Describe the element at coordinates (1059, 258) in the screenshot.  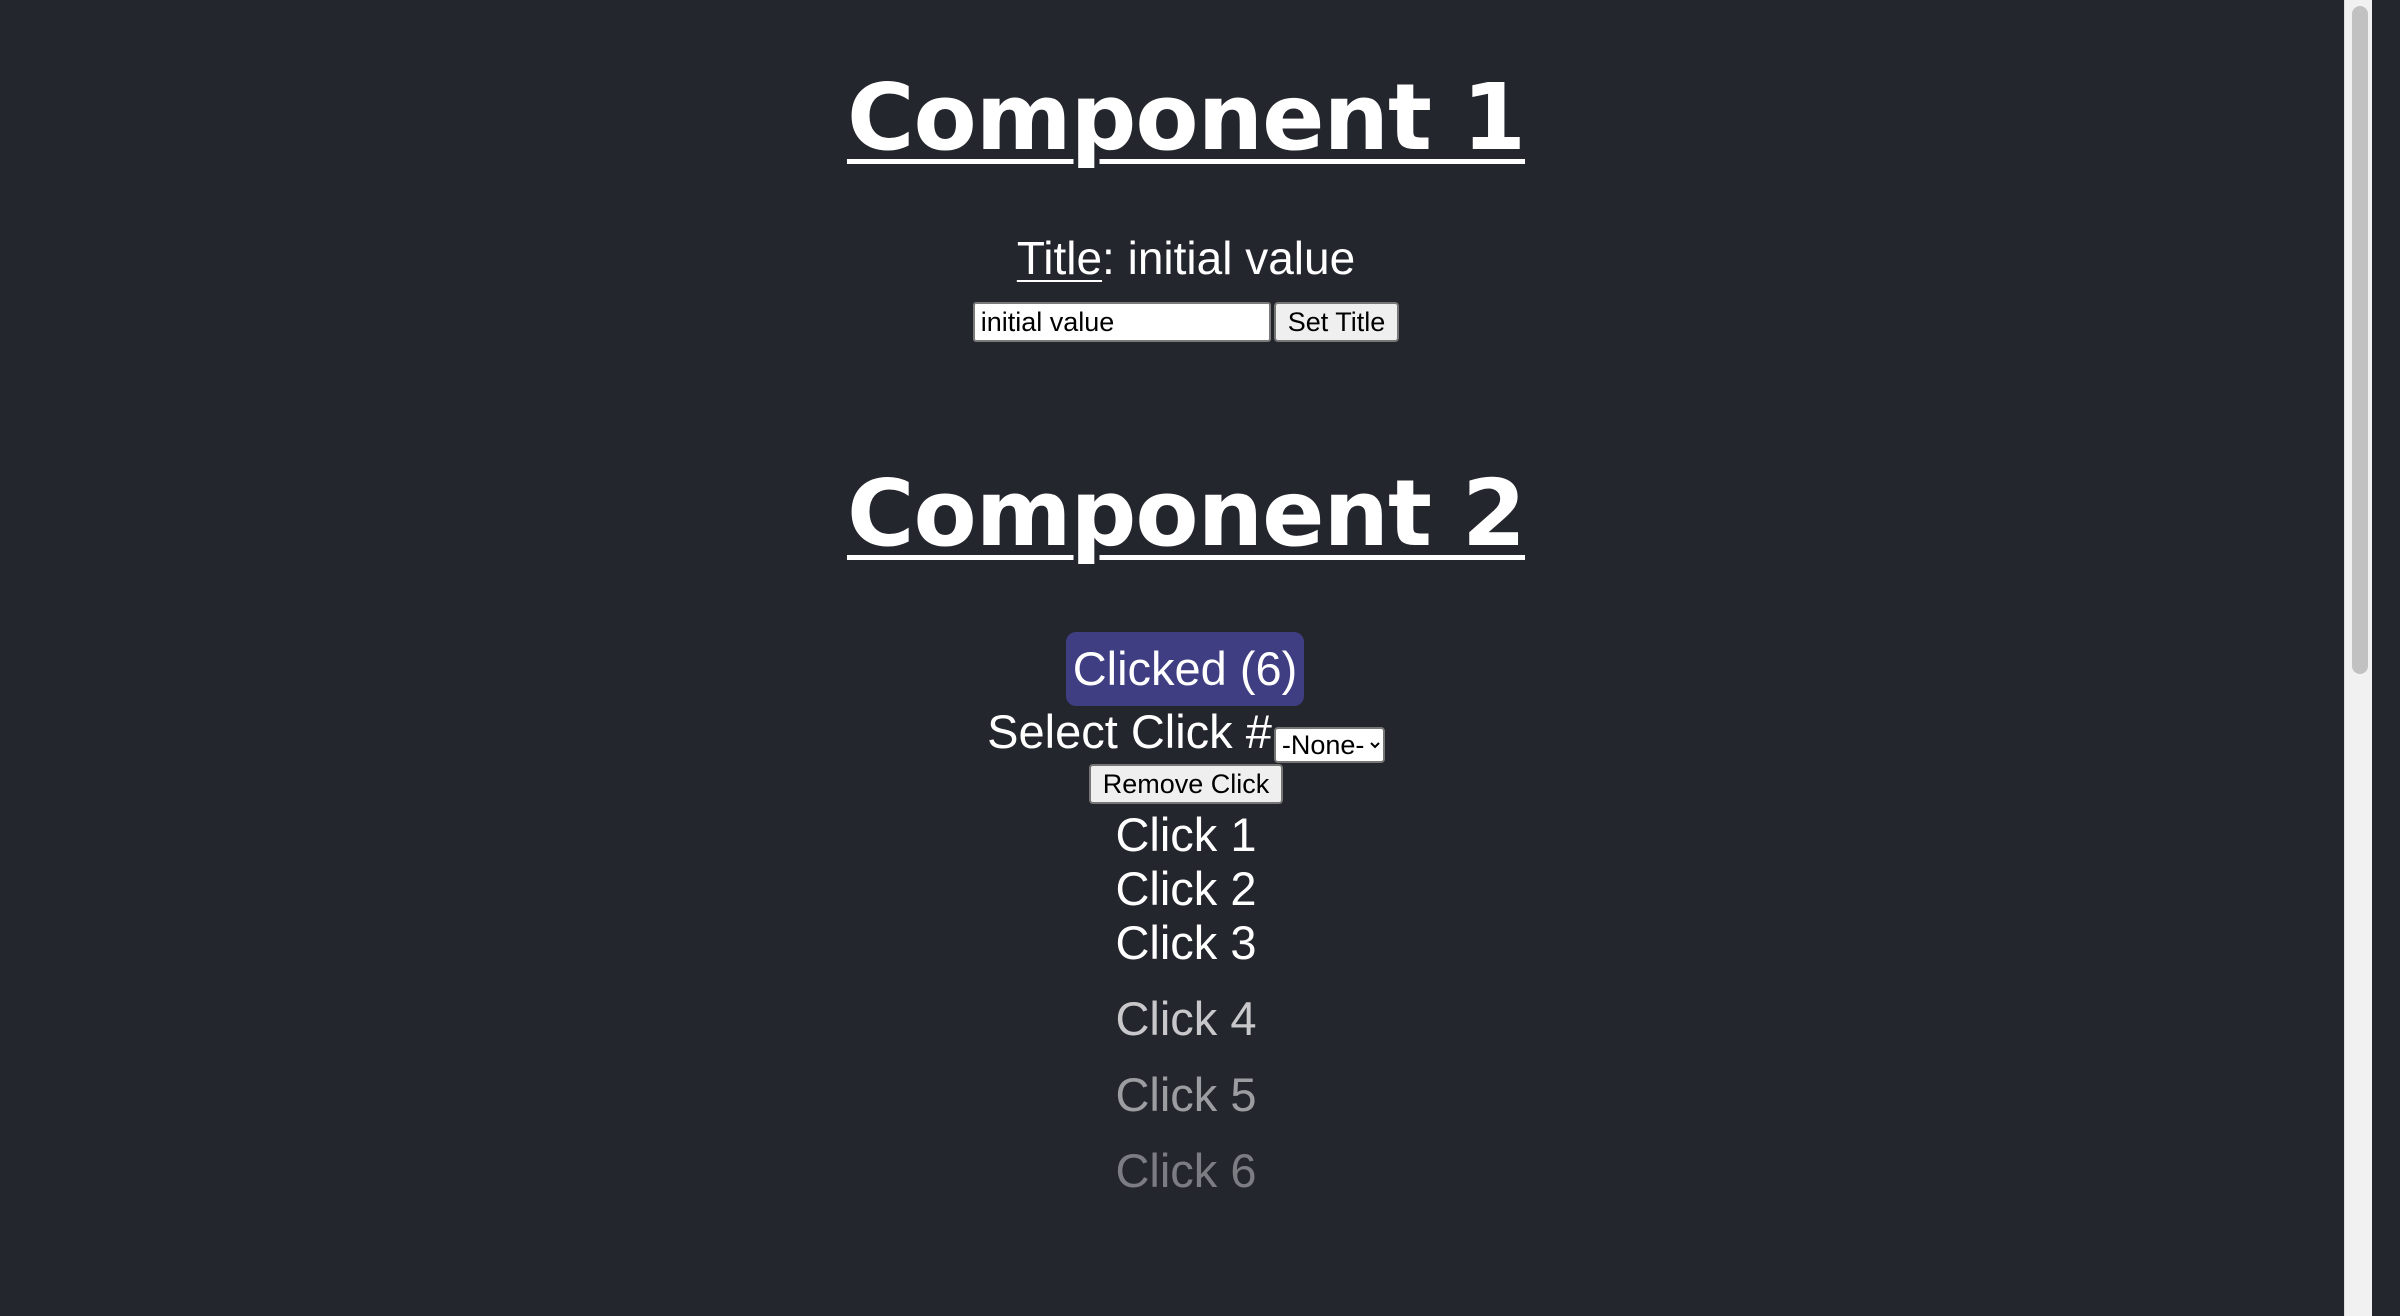
I see `title-label: Title` at that location.